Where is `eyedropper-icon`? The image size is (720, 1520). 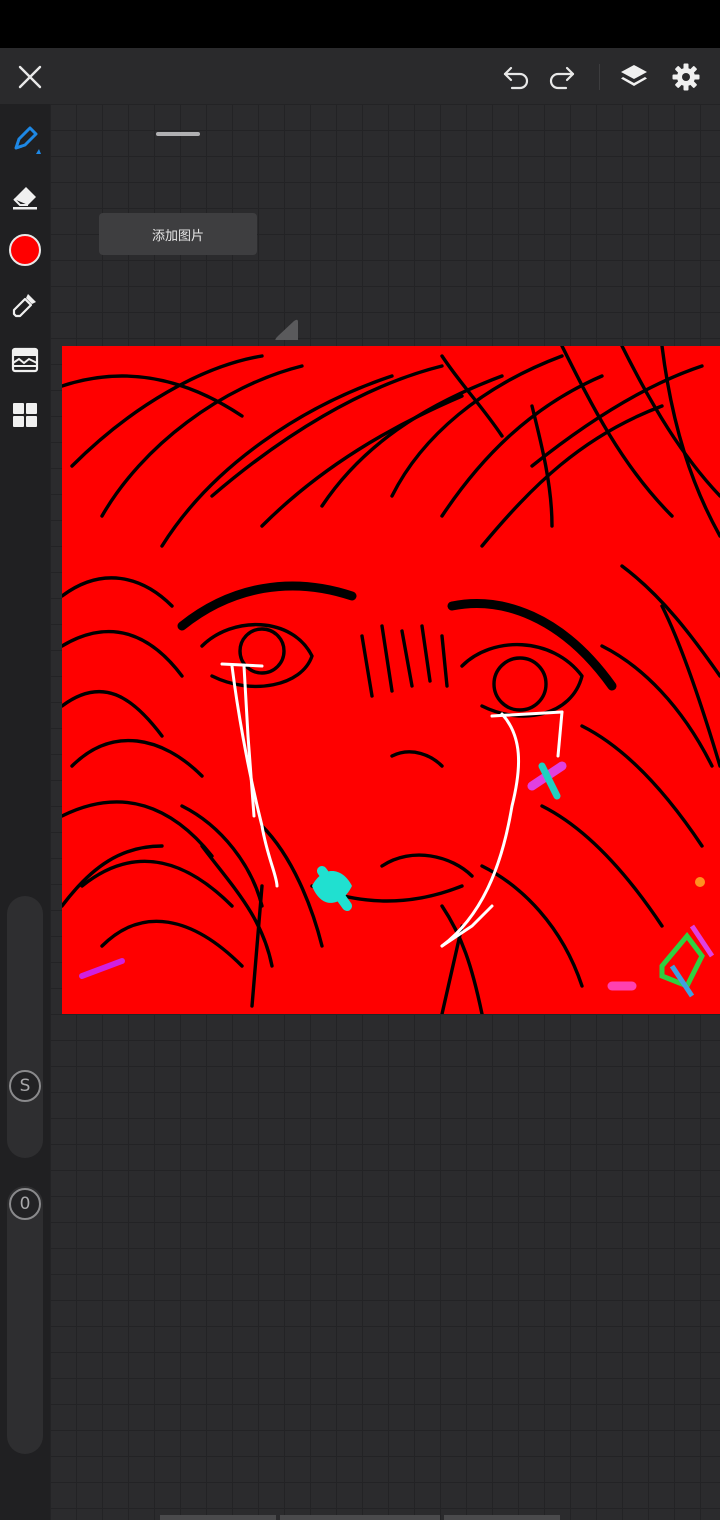
eyedropper-icon is located at coordinates (24, 306).